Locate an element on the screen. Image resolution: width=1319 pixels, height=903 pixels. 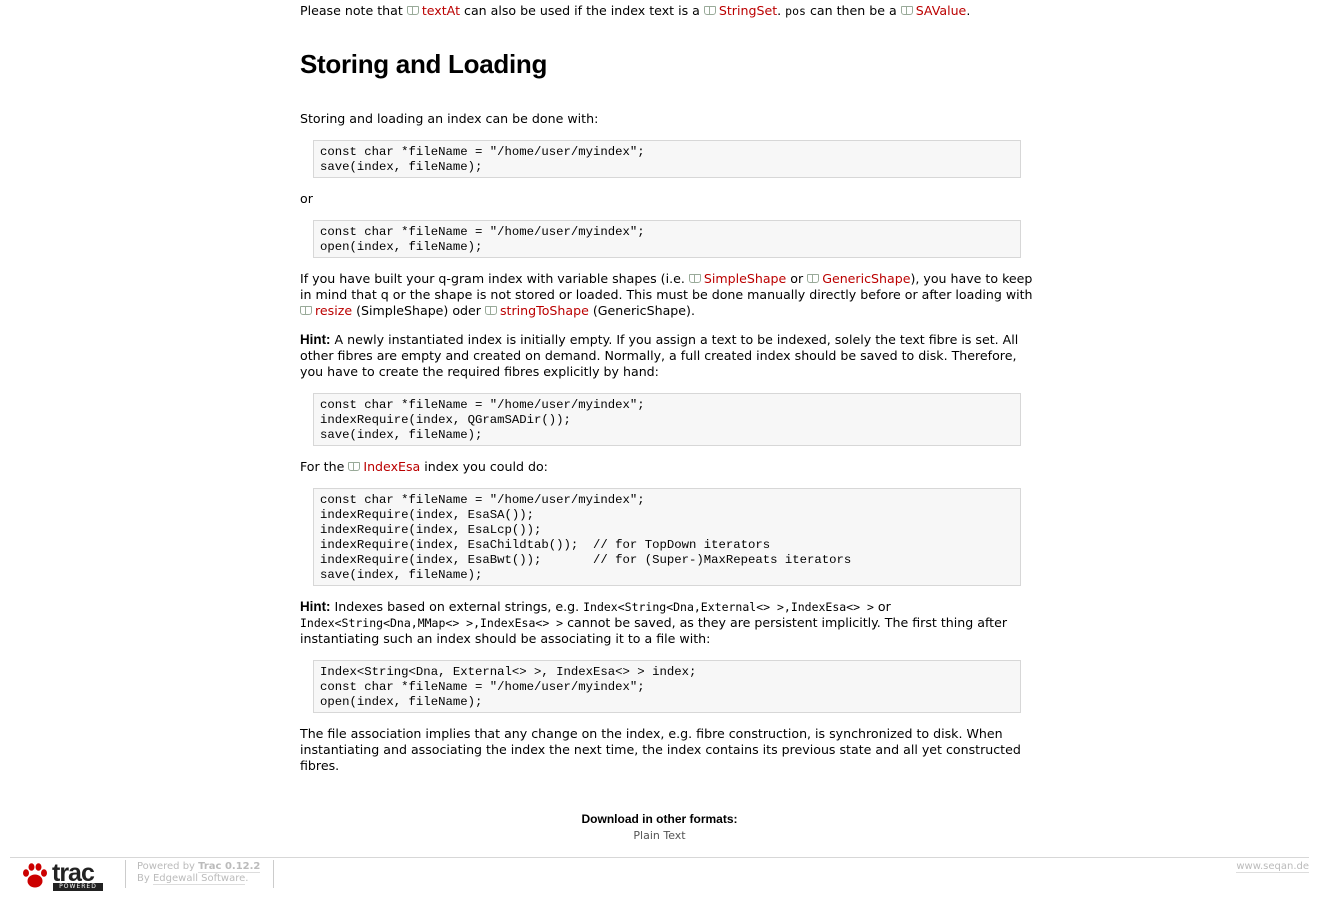
edgewall-link: Edgewall Software is located at coordinates (199, 879).